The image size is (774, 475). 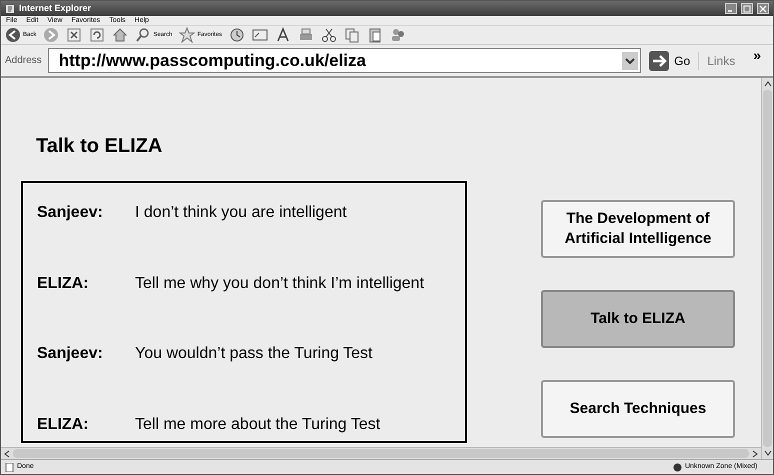 I want to click on home-icon, so click(x=120, y=35).